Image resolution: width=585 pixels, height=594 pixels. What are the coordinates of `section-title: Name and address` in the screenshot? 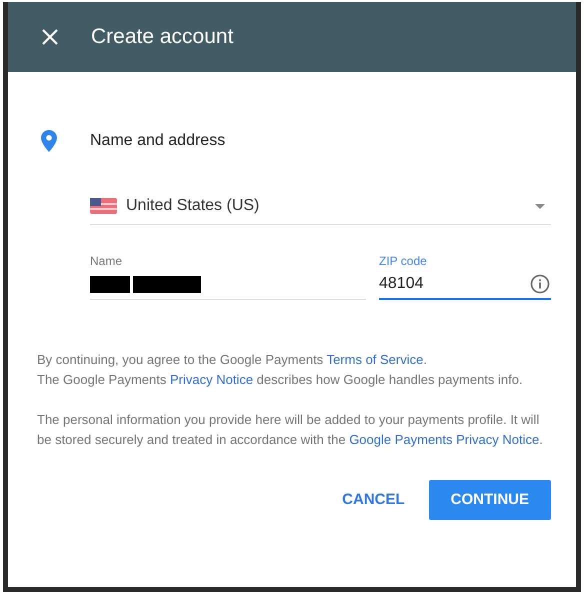 It's located at (158, 141).